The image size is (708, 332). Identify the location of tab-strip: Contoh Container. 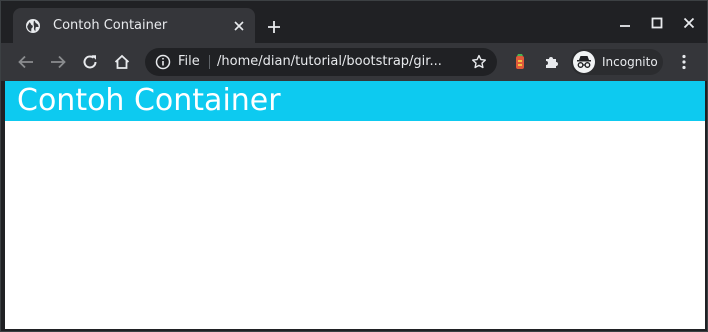
(354, 22).